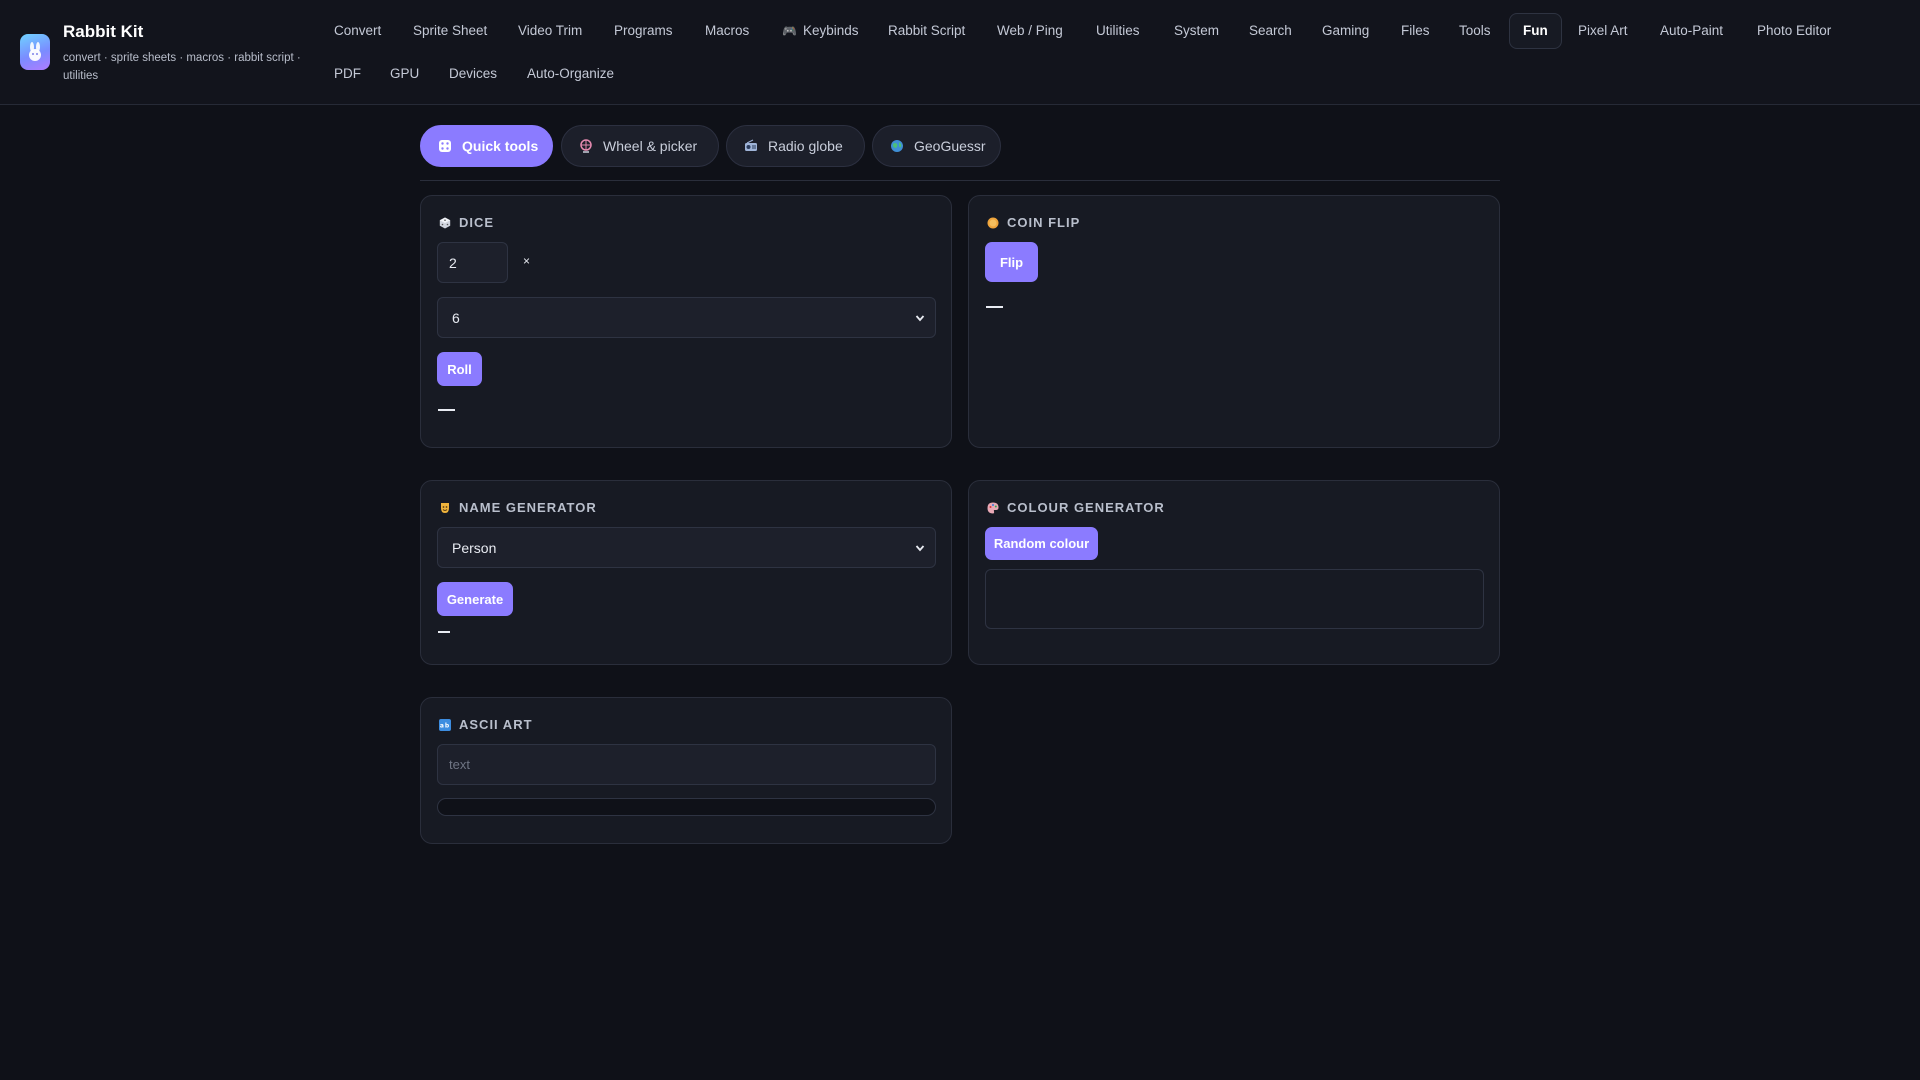 The image size is (1920, 1080). Describe the element at coordinates (950, 146) in the screenshot. I see `tab-geoguessr-label: GeoGuessr` at that location.